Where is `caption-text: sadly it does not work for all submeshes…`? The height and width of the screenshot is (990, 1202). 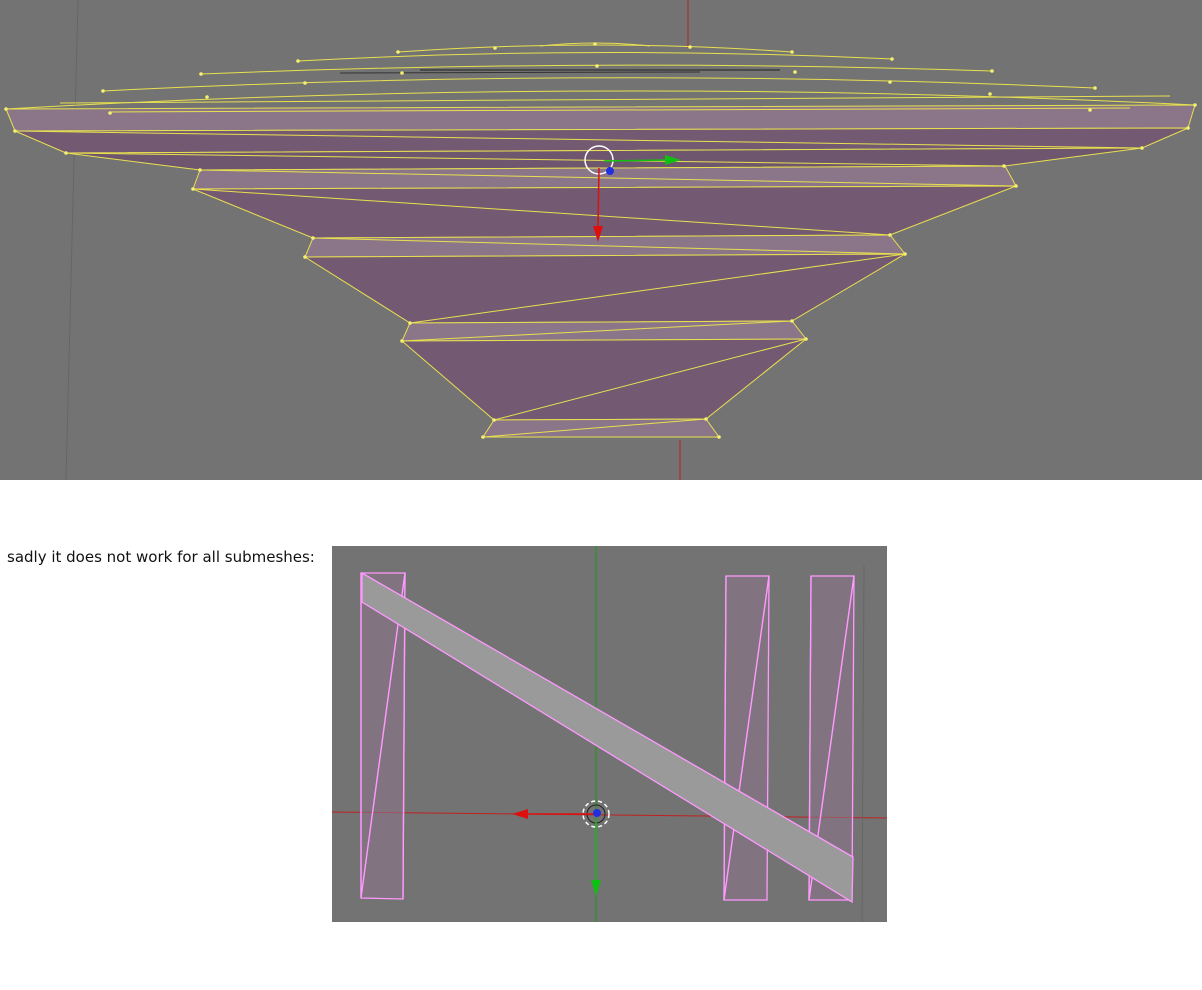
caption-text: sadly it does not work for all submeshes… is located at coordinates (161, 557).